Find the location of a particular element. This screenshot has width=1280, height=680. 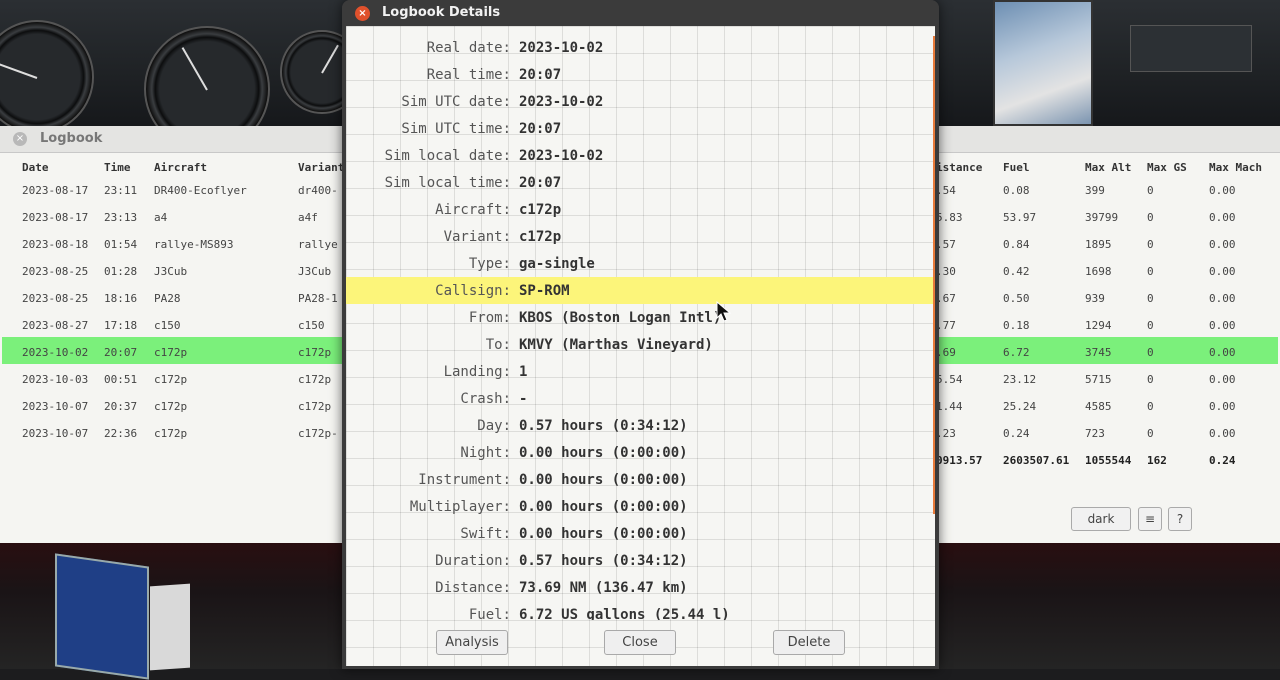

table-cell: 3745 is located at coordinates (1098, 352).